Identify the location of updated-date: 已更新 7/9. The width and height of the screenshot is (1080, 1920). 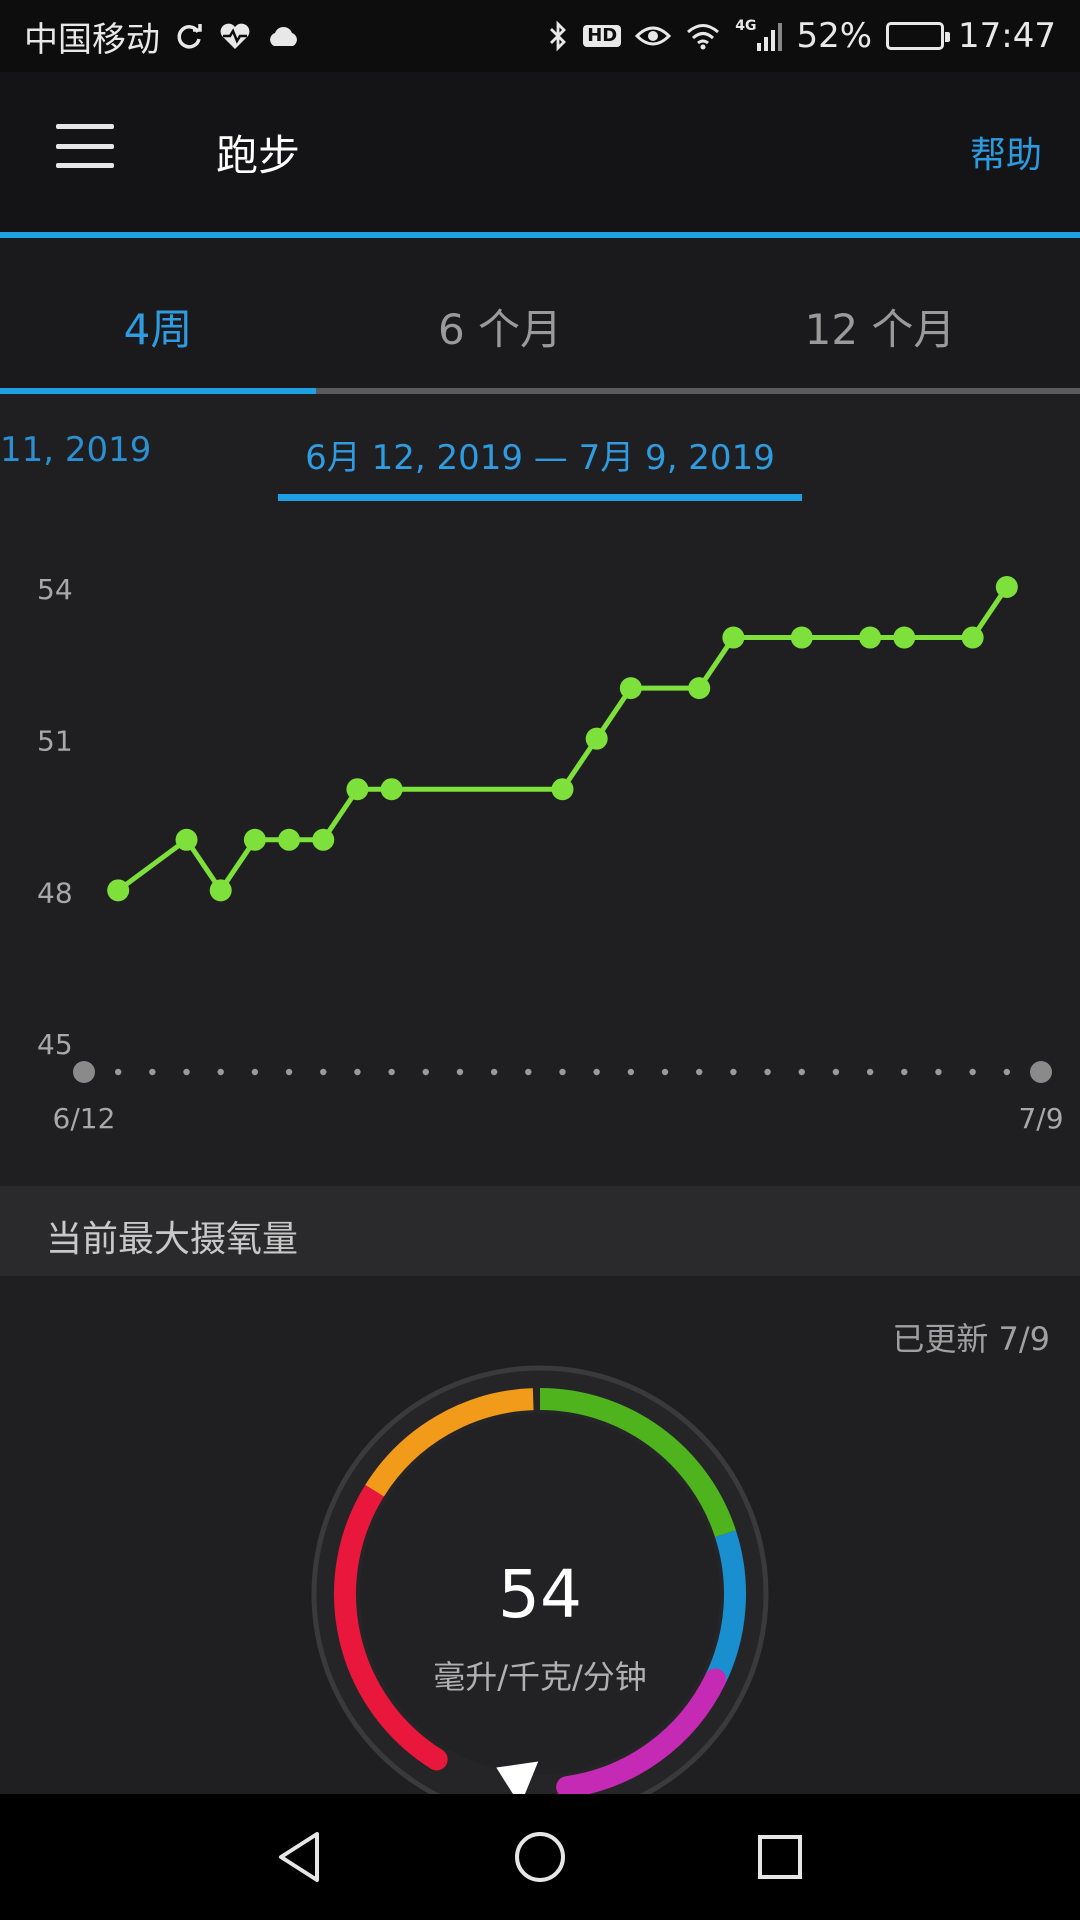
(971, 1339).